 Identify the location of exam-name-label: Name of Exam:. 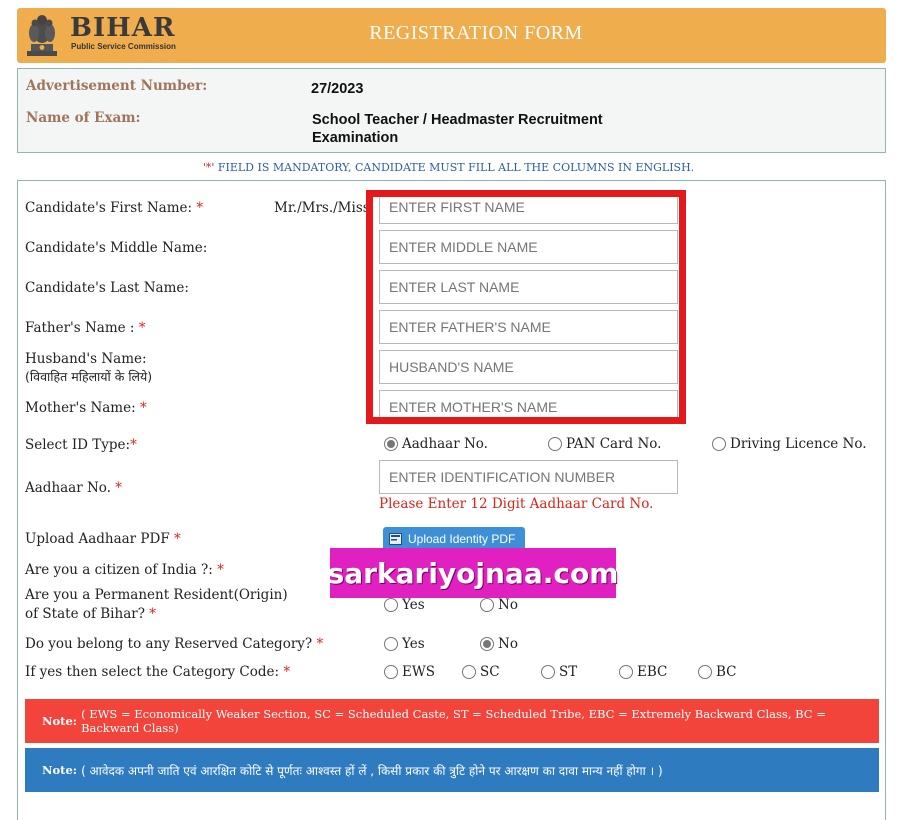
(83, 118).